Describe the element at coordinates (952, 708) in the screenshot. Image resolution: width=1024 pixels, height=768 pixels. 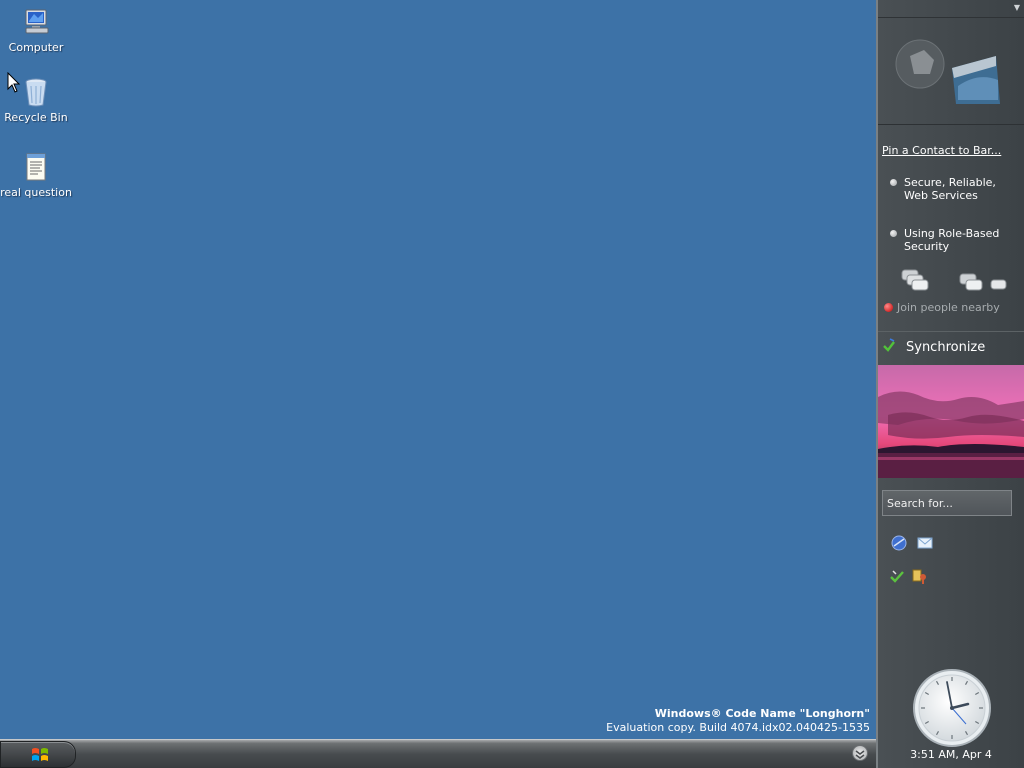
I see `analog-clock` at that location.